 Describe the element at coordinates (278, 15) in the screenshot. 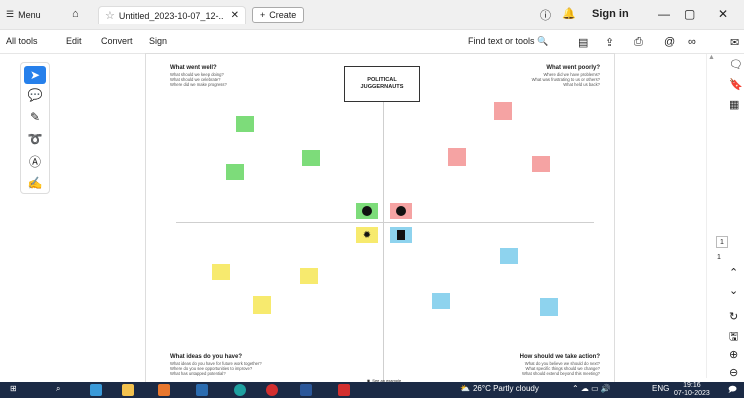

I see `create-button: + Create` at that location.